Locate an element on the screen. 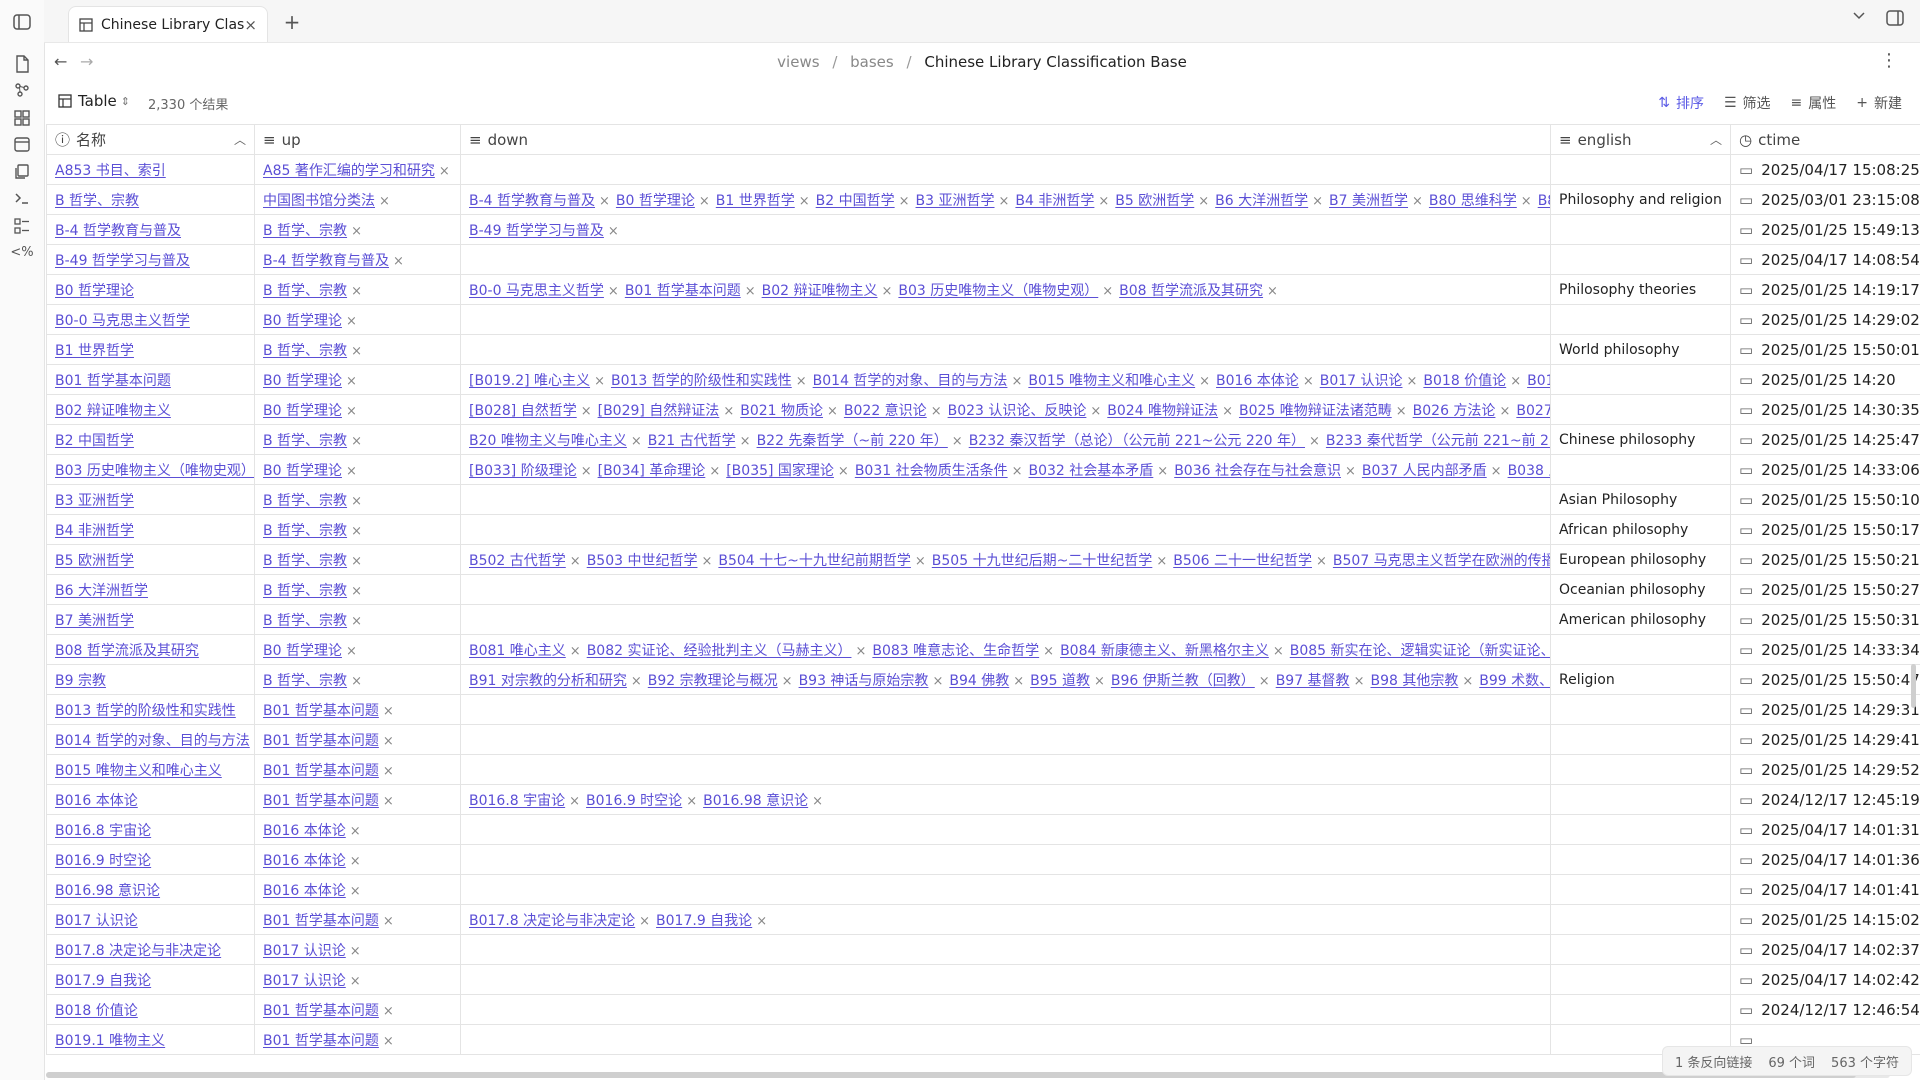 The width and height of the screenshot is (1920, 1080). down-link: B507 马克思主义哲学在欧洲的传播与发 is located at coordinates (1441, 561).